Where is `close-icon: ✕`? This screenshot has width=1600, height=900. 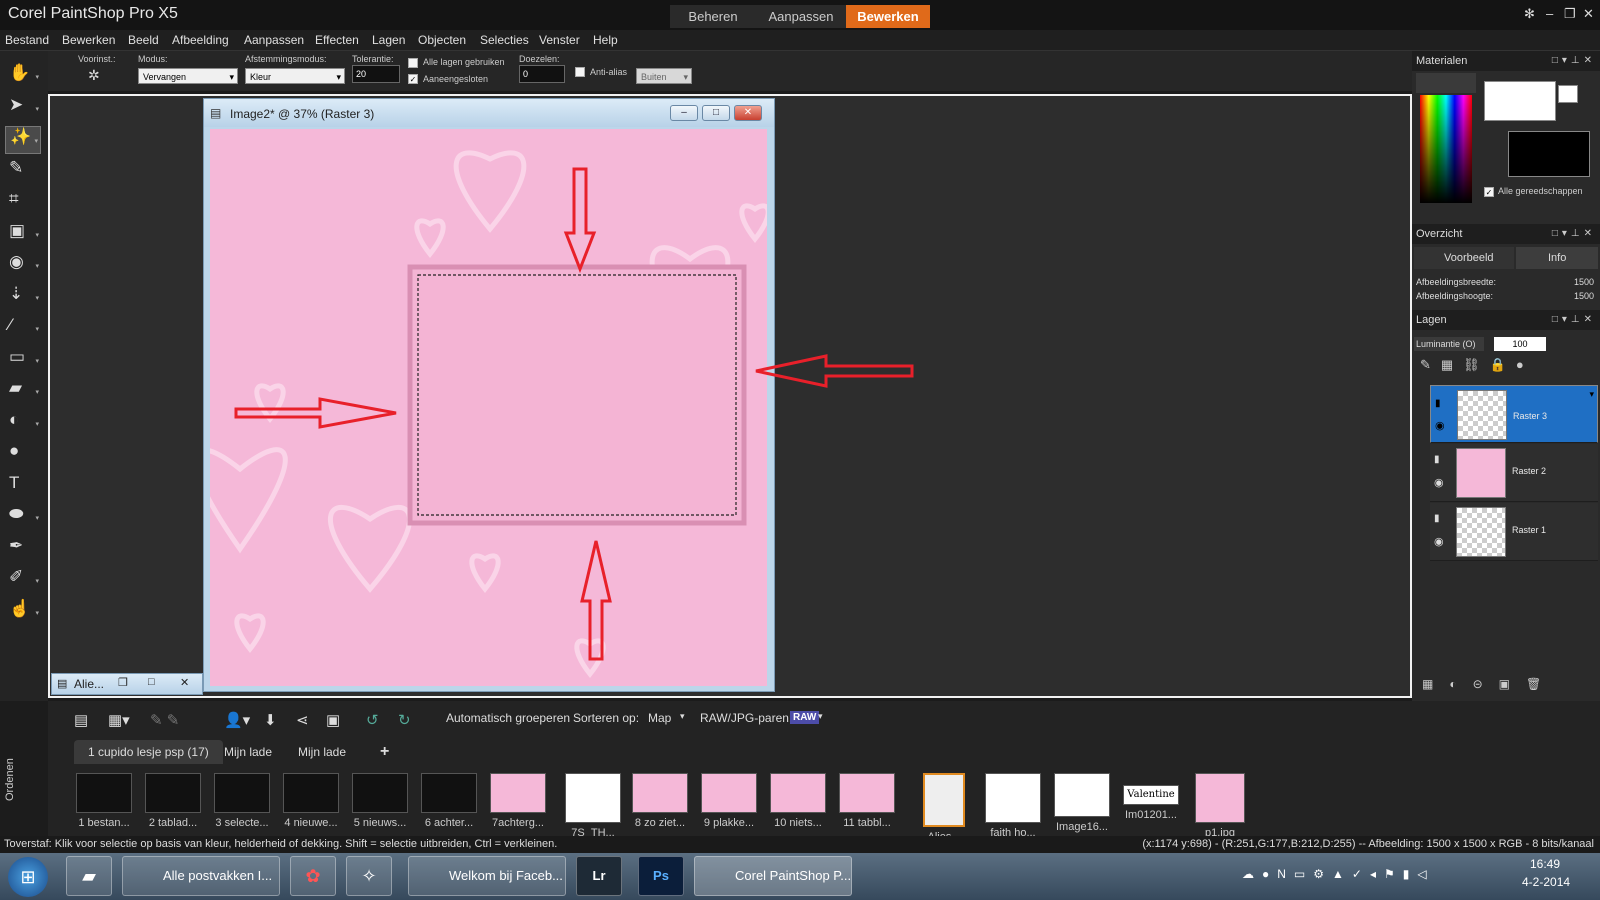 close-icon: ✕ is located at coordinates (1588, 14).